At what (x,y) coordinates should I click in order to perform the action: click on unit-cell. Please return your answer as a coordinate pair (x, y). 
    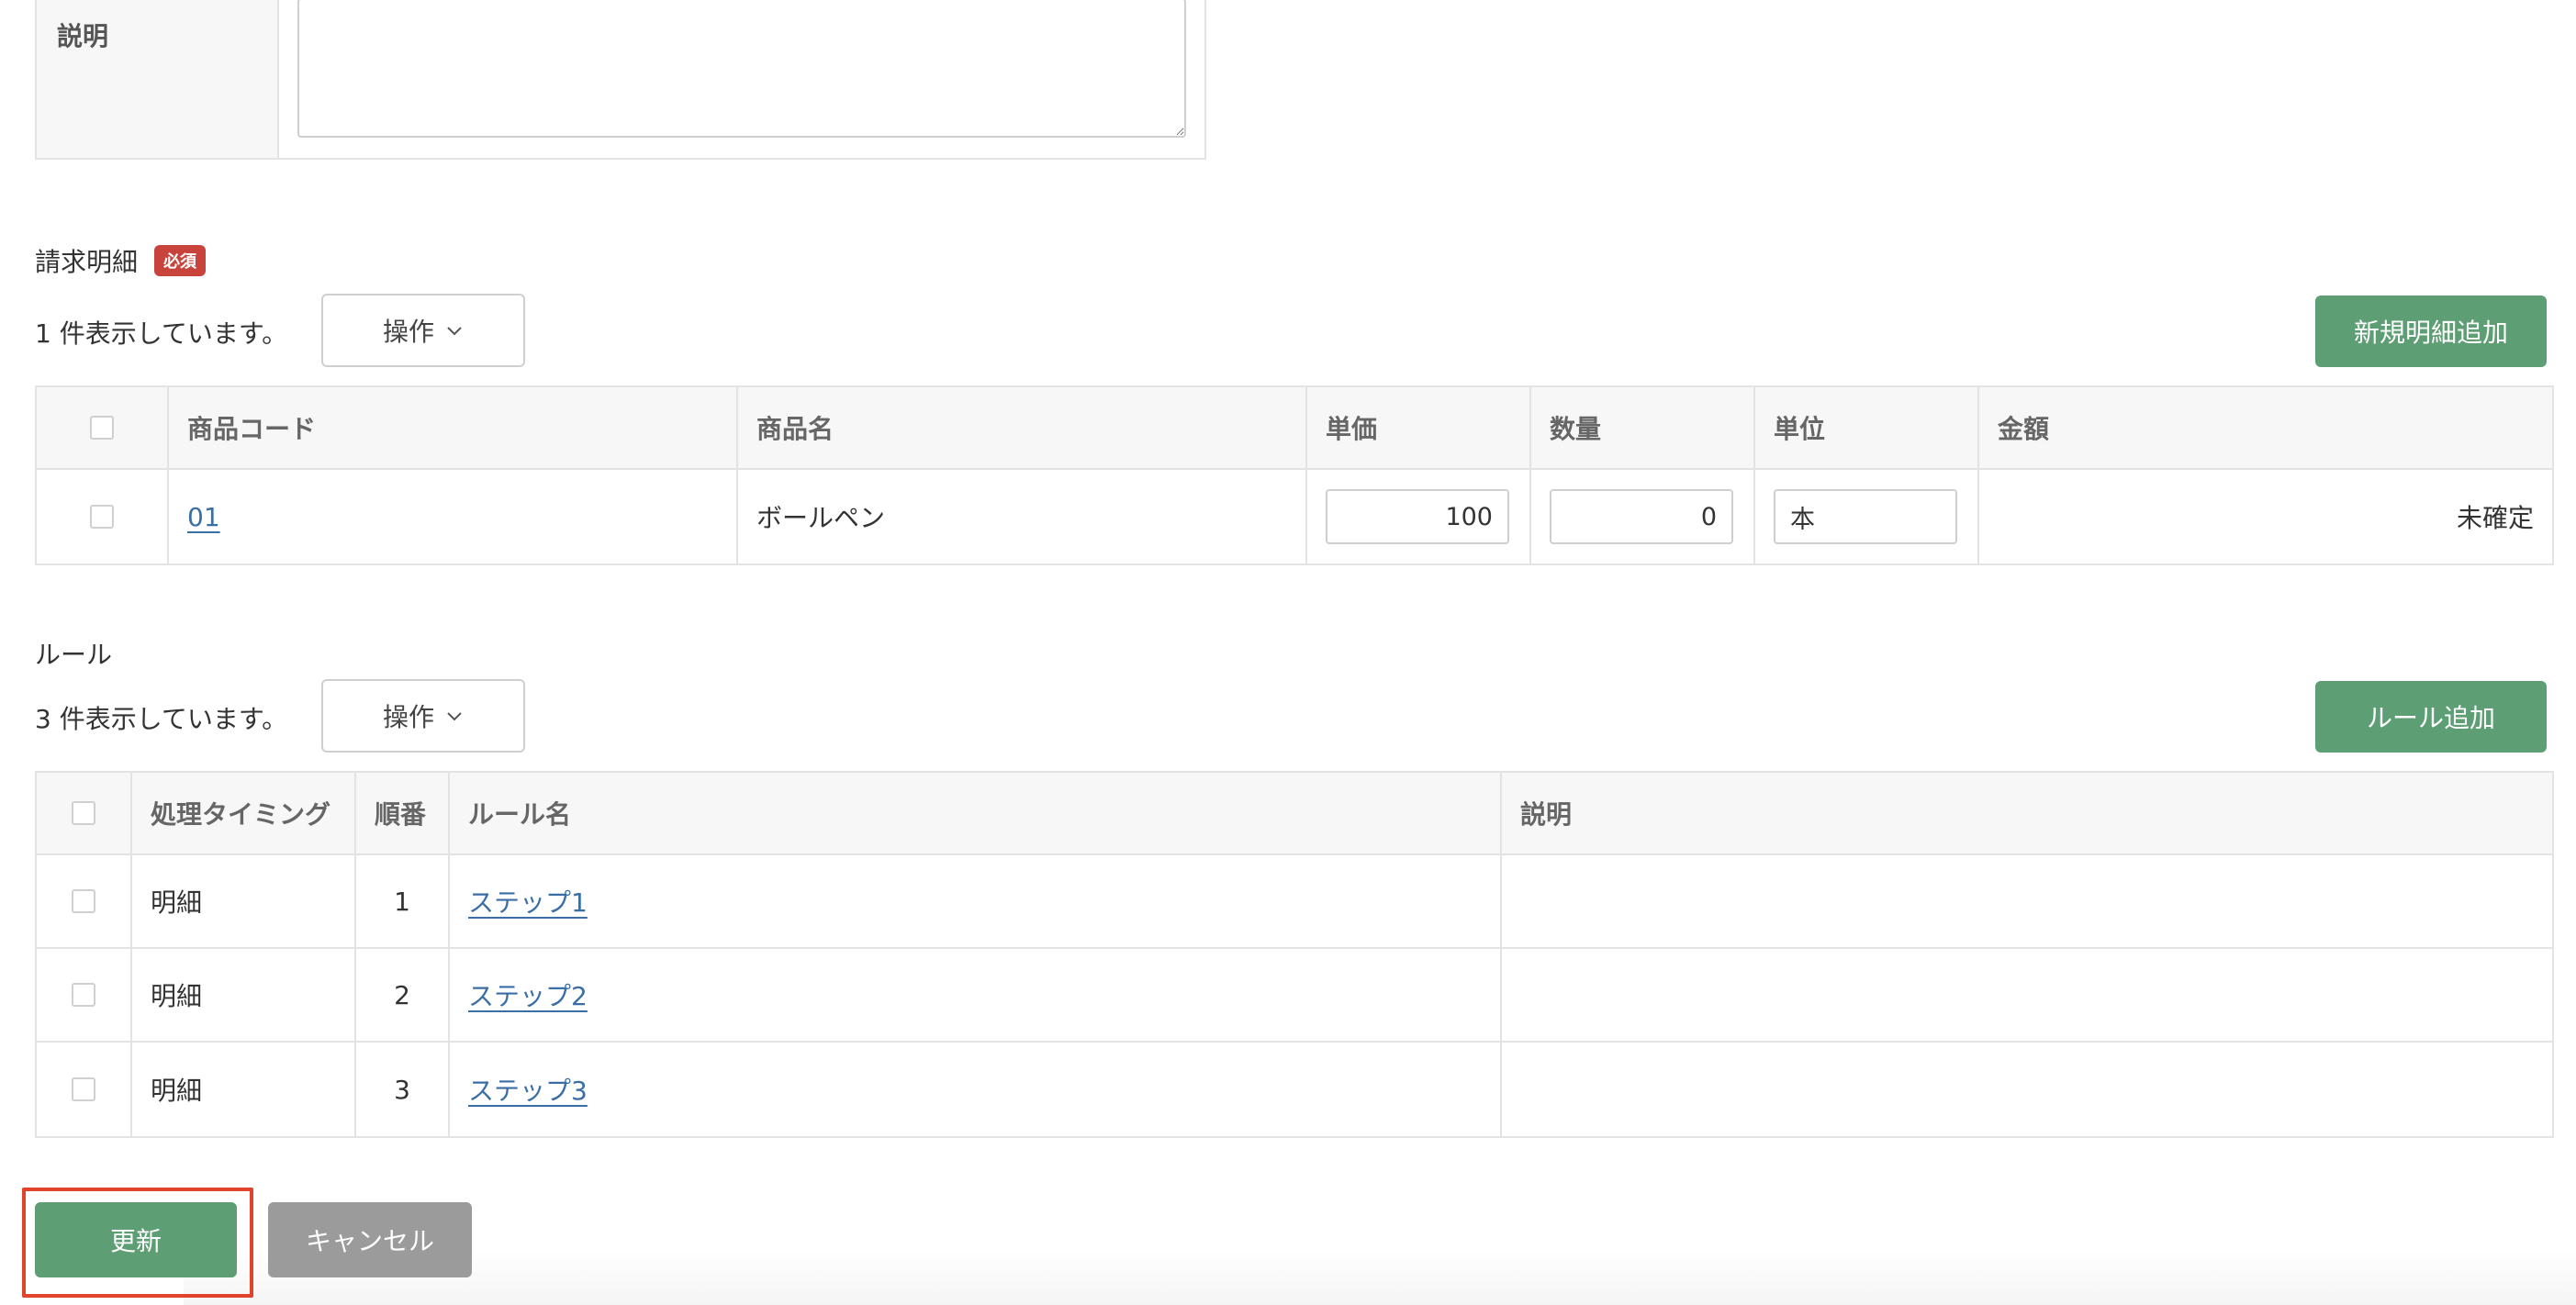
    Looking at the image, I should click on (1867, 516).